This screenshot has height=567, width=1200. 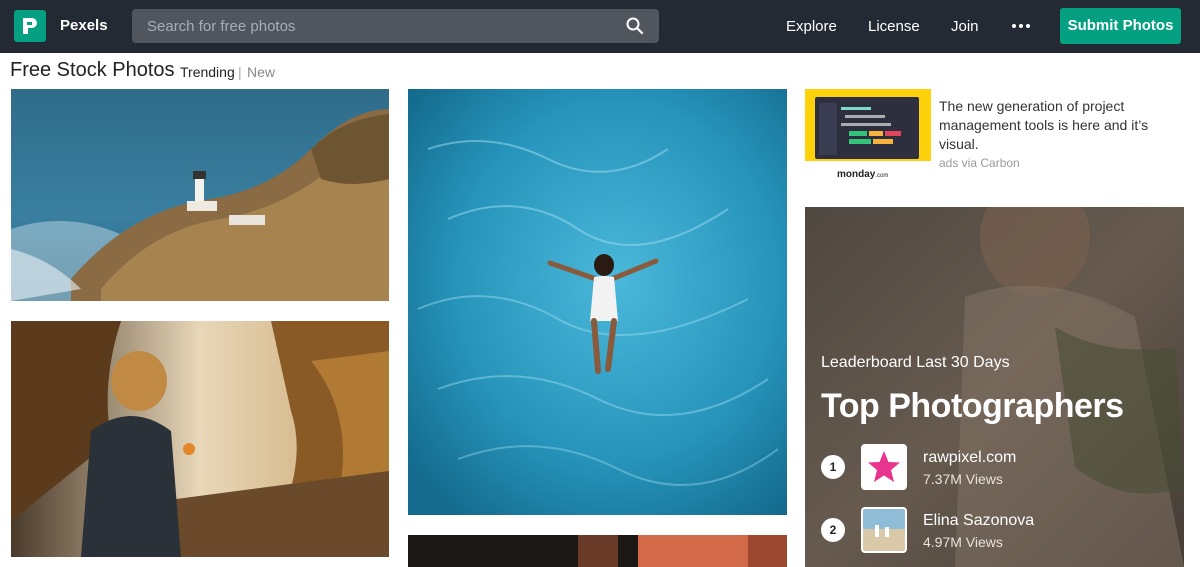 What do you see at coordinates (200, 439) in the screenshot?
I see `woman-in-autumn-photo` at bounding box center [200, 439].